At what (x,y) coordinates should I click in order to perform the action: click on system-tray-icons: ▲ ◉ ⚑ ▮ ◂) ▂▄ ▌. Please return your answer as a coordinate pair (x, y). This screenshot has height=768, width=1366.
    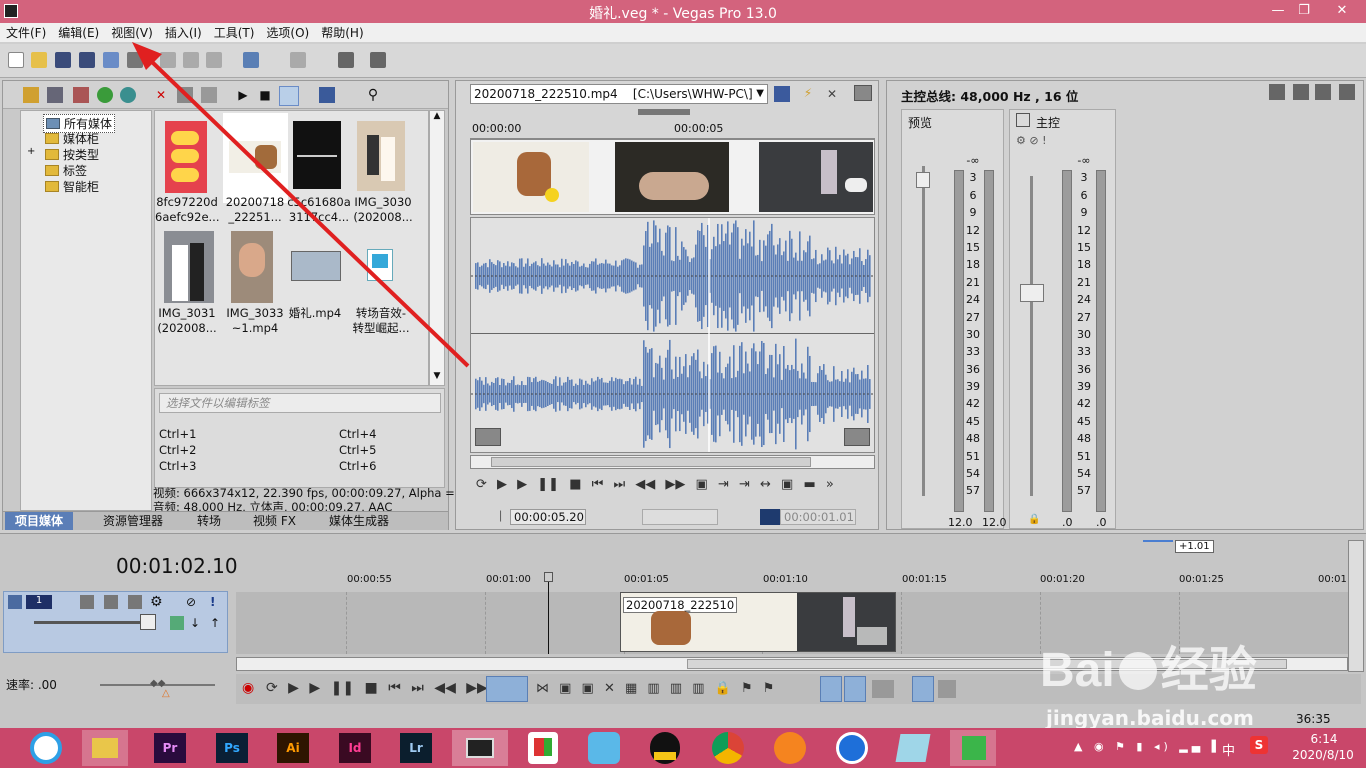
    Looking at the image, I should click on (1149, 746).